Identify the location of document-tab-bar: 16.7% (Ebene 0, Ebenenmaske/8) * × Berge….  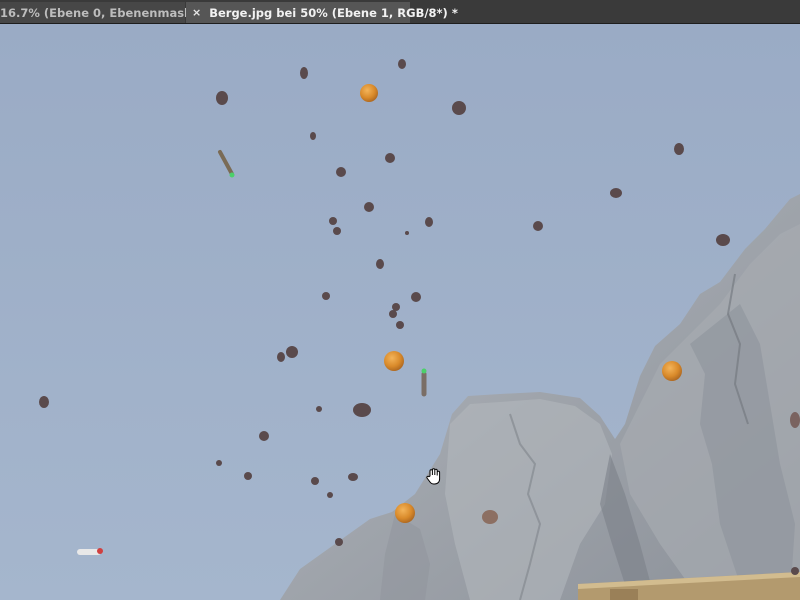
(400, 12).